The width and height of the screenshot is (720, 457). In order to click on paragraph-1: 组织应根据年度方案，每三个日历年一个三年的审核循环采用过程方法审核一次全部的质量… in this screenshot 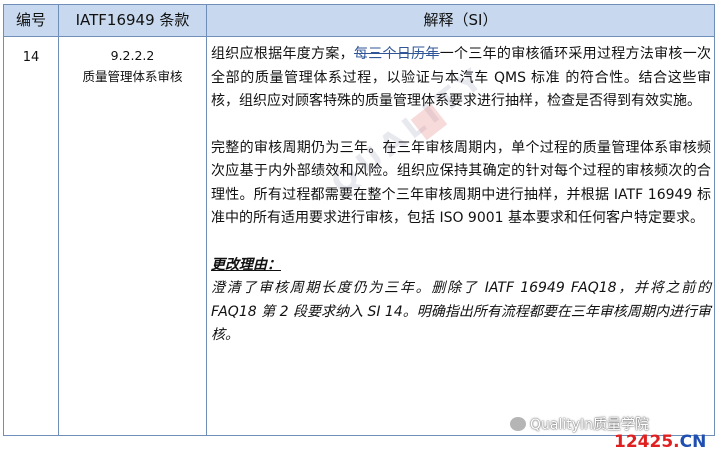, I will do `click(461, 78)`.